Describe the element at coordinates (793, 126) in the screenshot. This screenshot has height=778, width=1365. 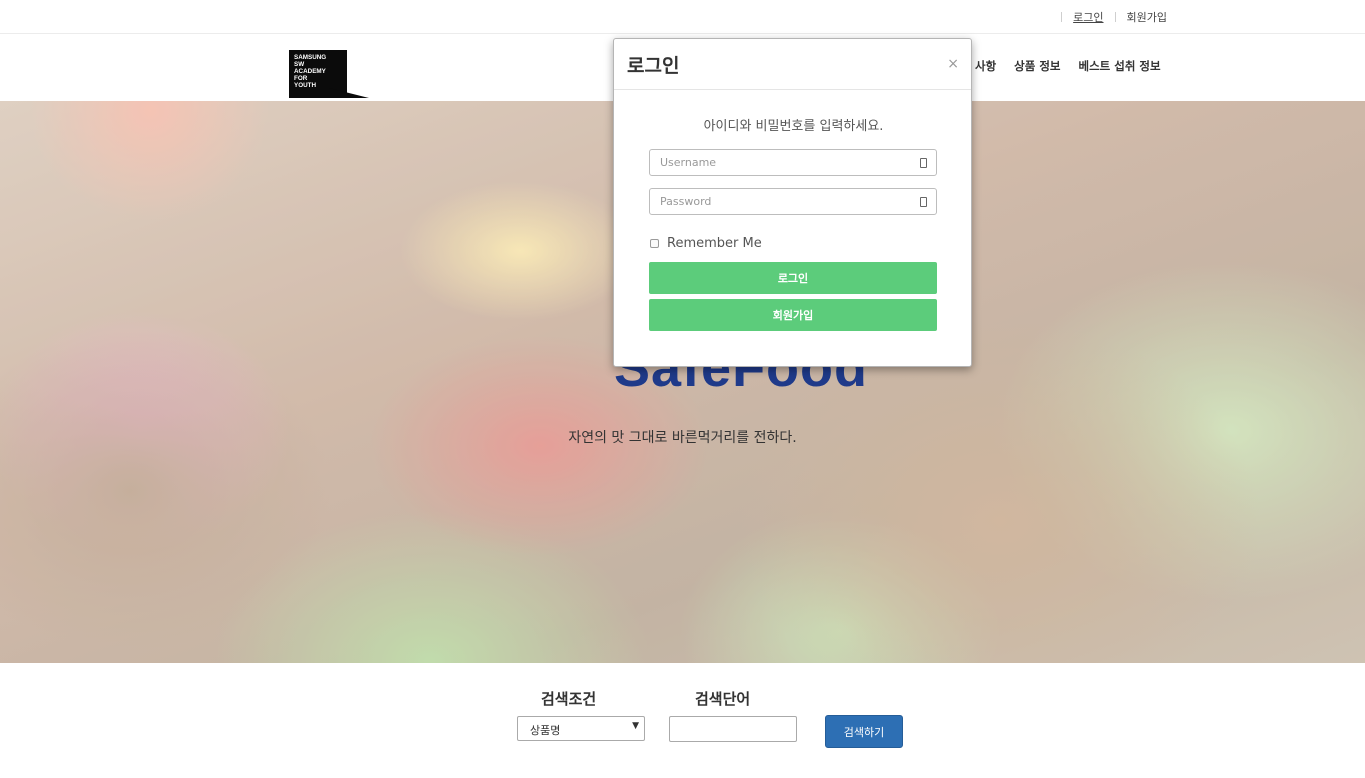
I see `modal-message: 아이디와 비밀번호를 입력하세요.` at that location.